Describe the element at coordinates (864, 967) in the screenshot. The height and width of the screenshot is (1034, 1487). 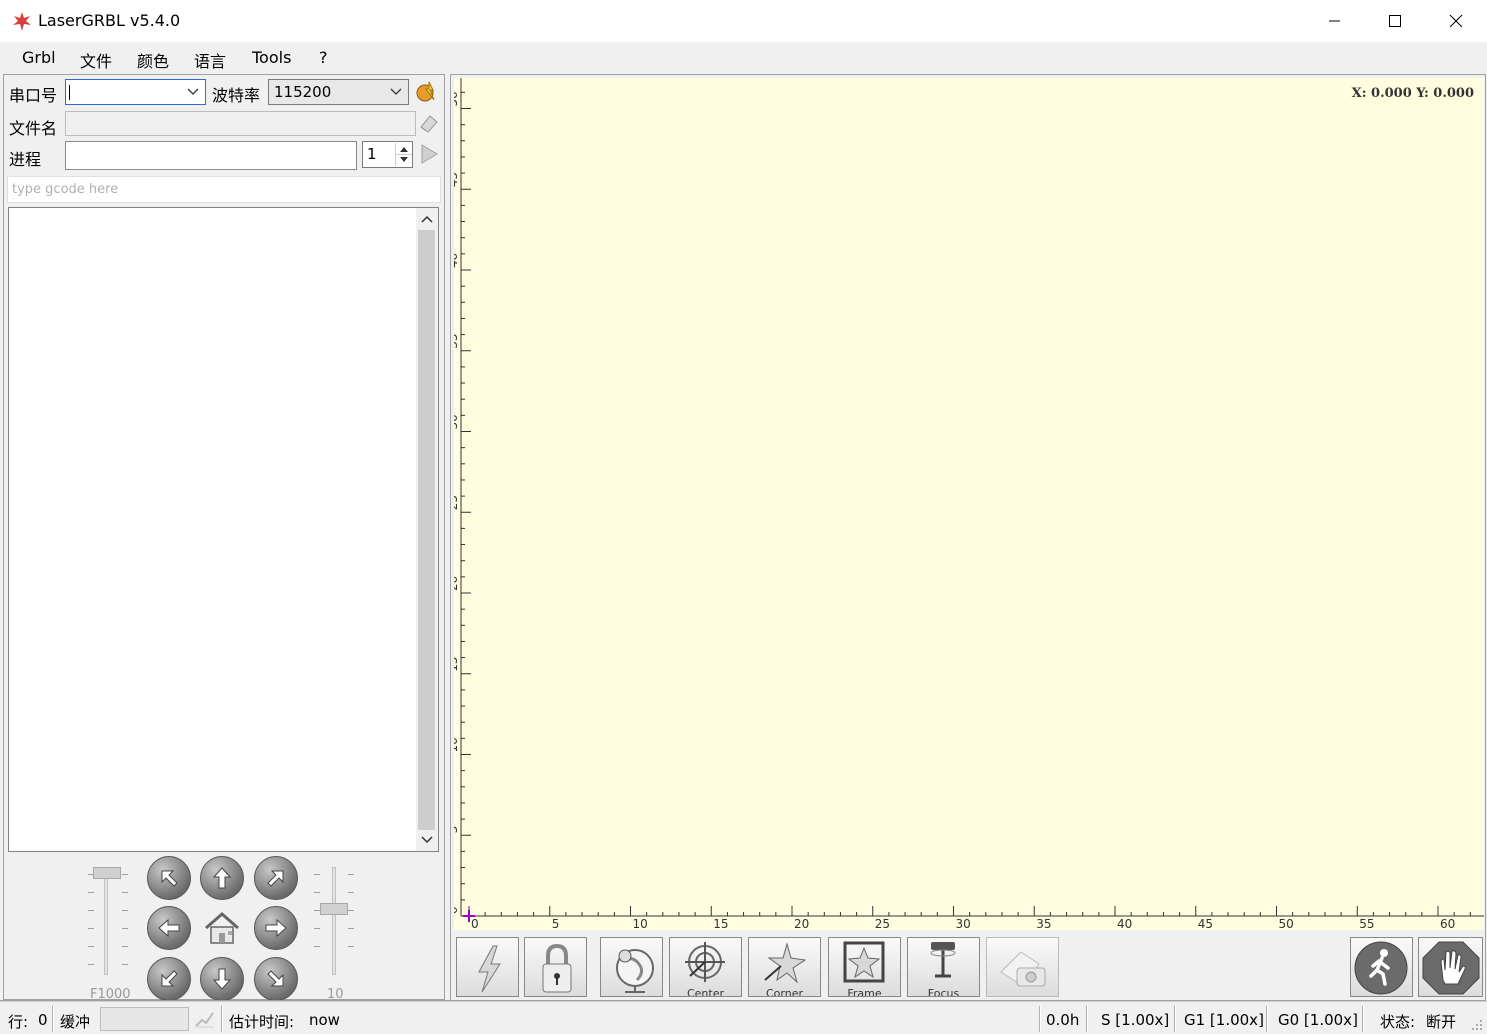
I see `frame-button: Frame` at that location.